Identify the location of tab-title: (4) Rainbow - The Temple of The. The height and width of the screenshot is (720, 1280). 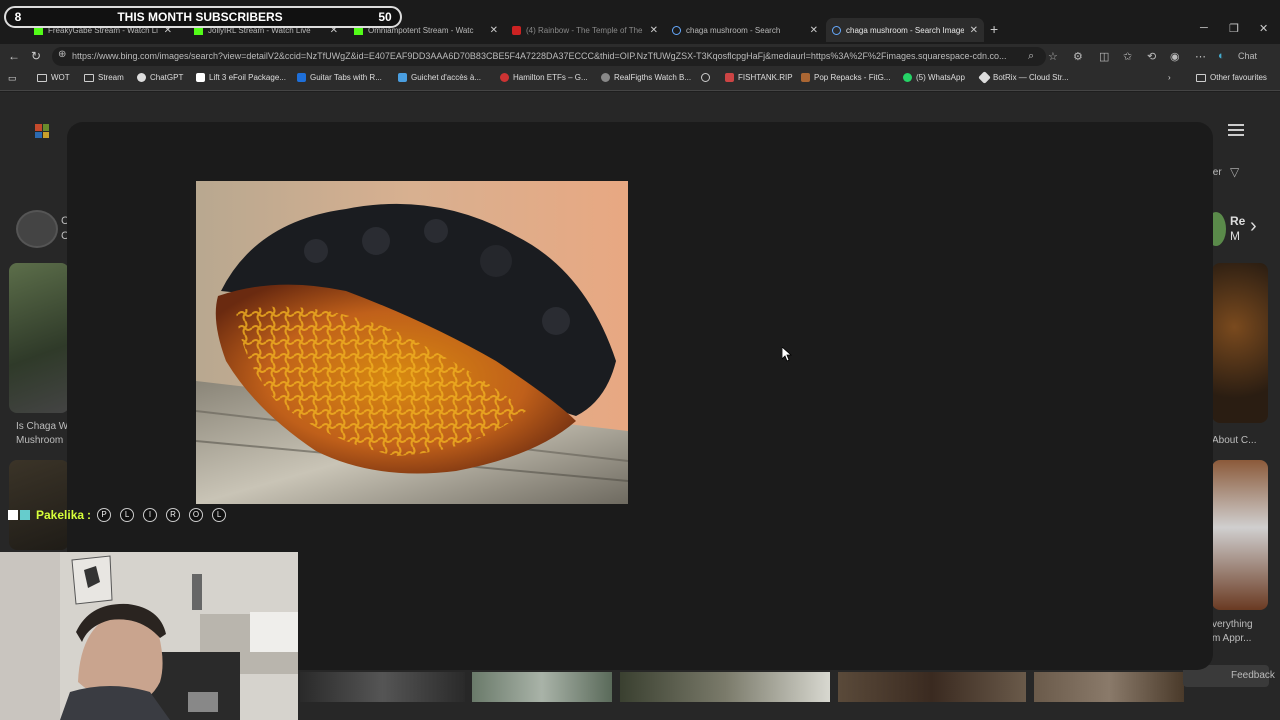
(584, 30).